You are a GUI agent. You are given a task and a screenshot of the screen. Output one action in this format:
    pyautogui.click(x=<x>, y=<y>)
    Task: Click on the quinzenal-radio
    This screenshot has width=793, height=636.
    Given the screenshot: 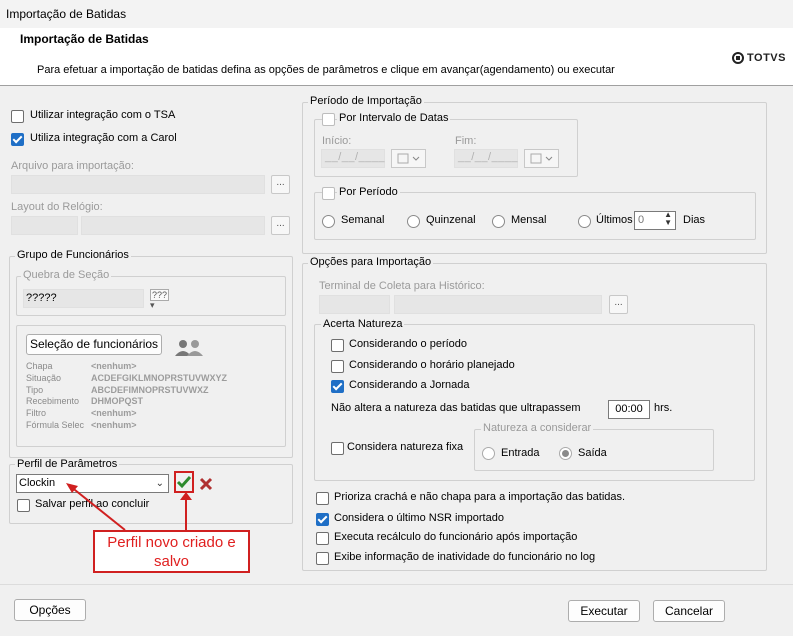 What is the action you would take?
    pyautogui.click(x=413, y=221)
    